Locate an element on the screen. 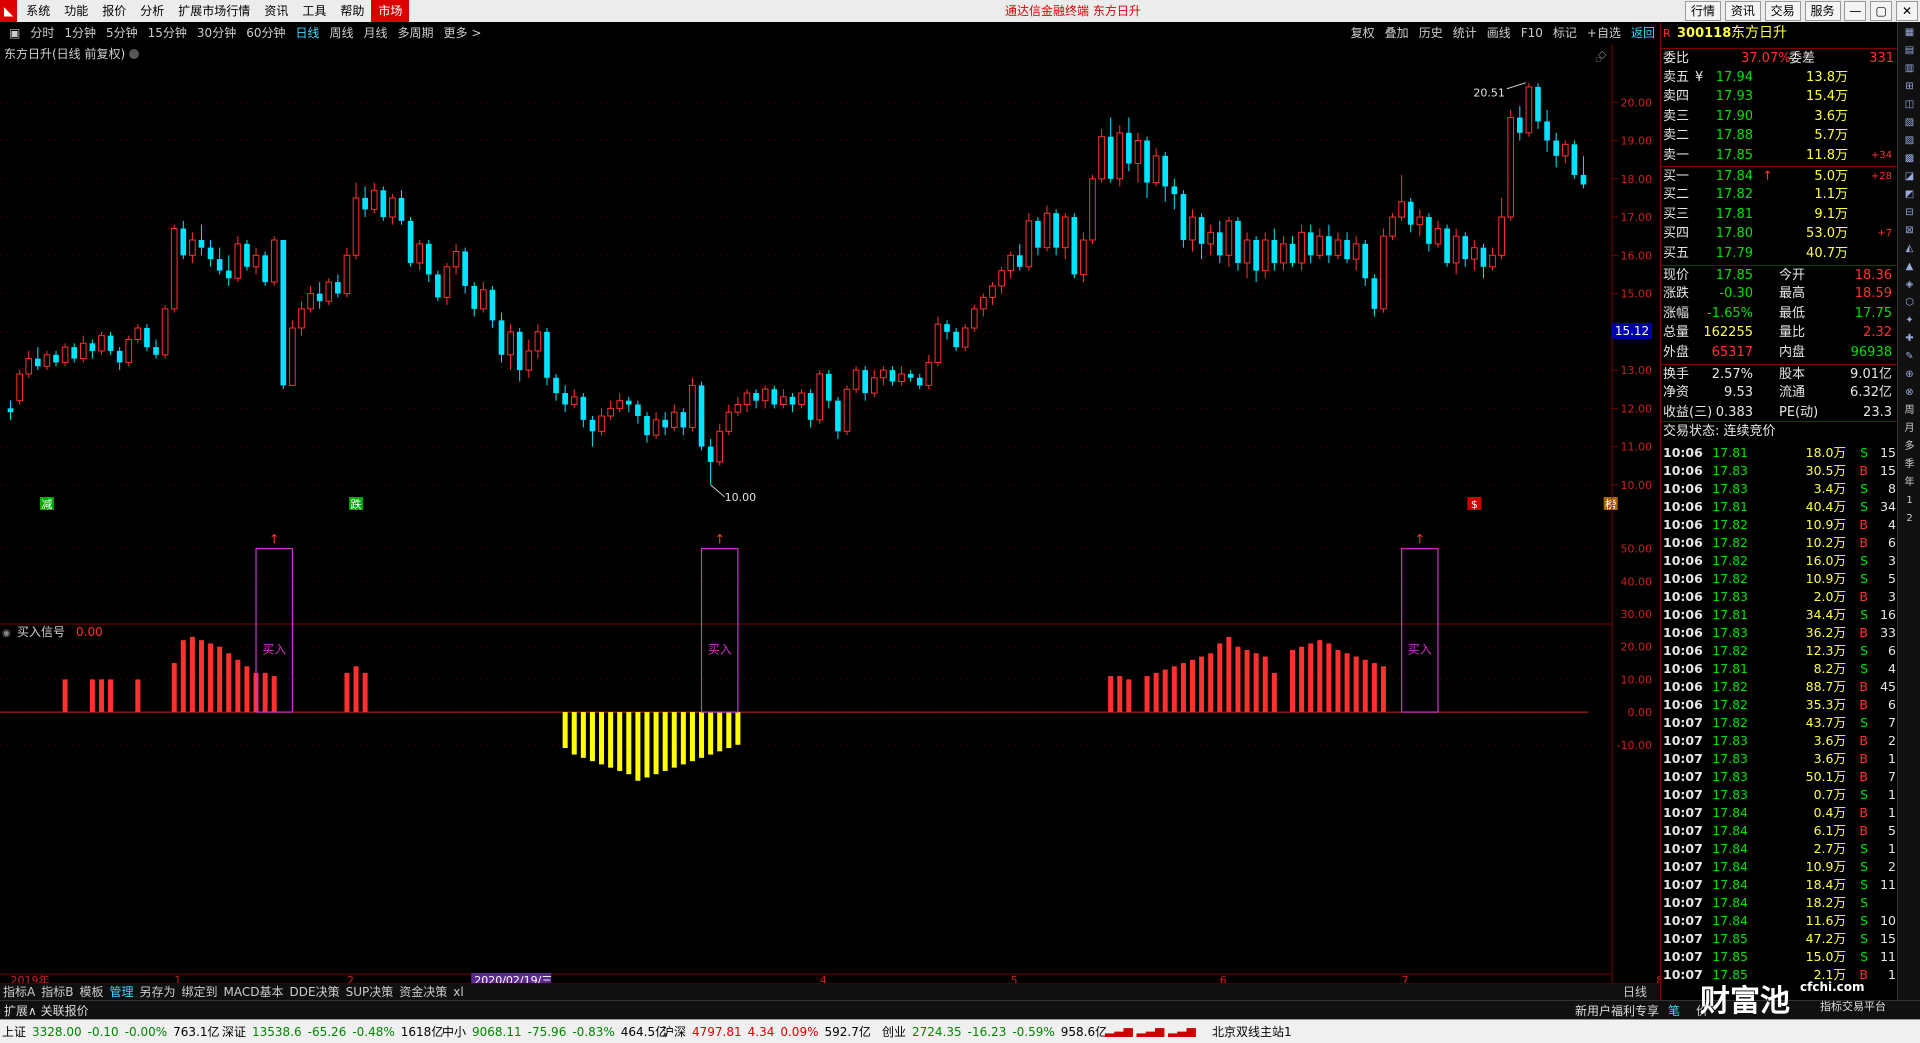 The width and height of the screenshot is (1920, 1043). menu-item: 工具 is located at coordinates (314, 11).